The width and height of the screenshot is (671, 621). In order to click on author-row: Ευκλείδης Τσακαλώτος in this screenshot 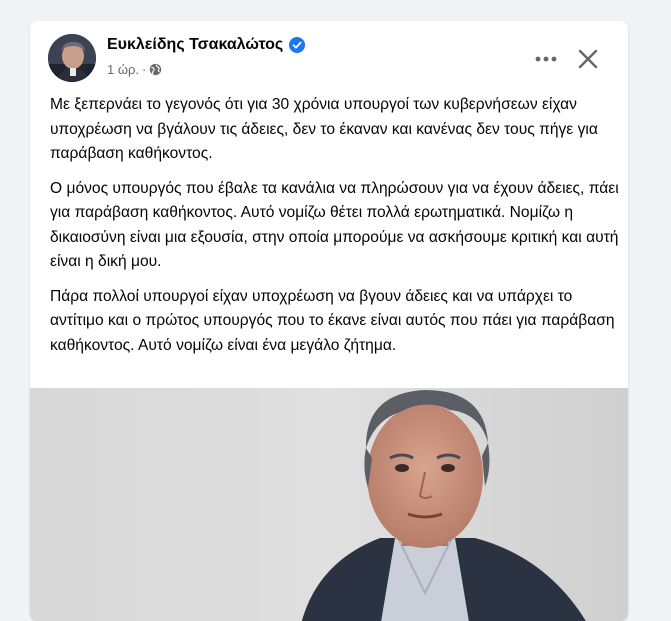, I will do `click(206, 45)`.